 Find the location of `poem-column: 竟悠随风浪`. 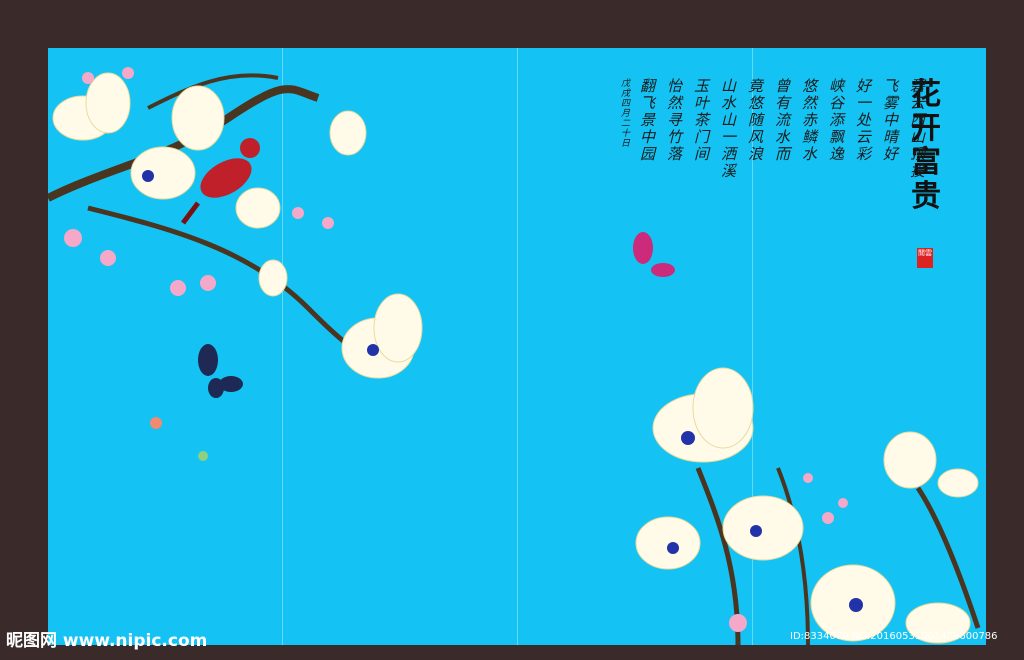

poem-column: 竟悠随风浪 is located at coordinates (755, 120).